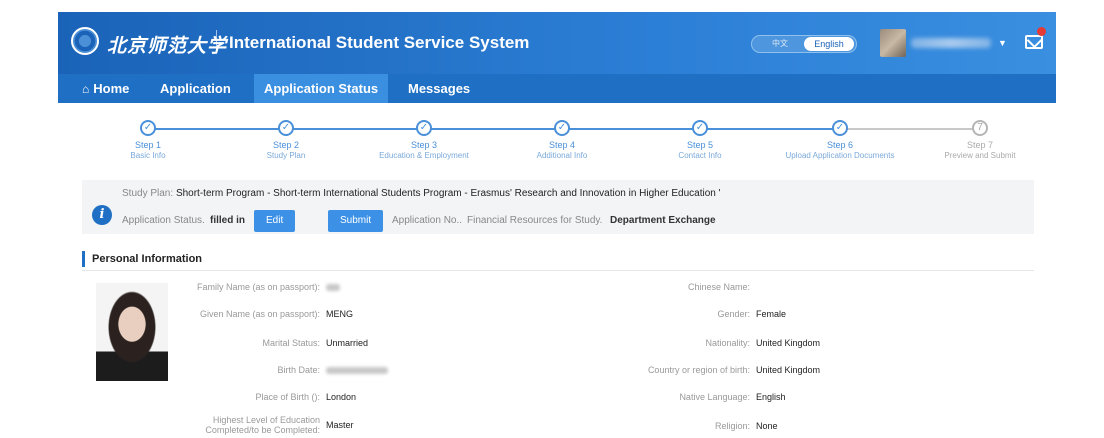 Image resolution: width=1104 pixels, height=438 pixels. Describe the element at coordinates (771, 397) in the screenshot. I see `field-value: English` at that location.